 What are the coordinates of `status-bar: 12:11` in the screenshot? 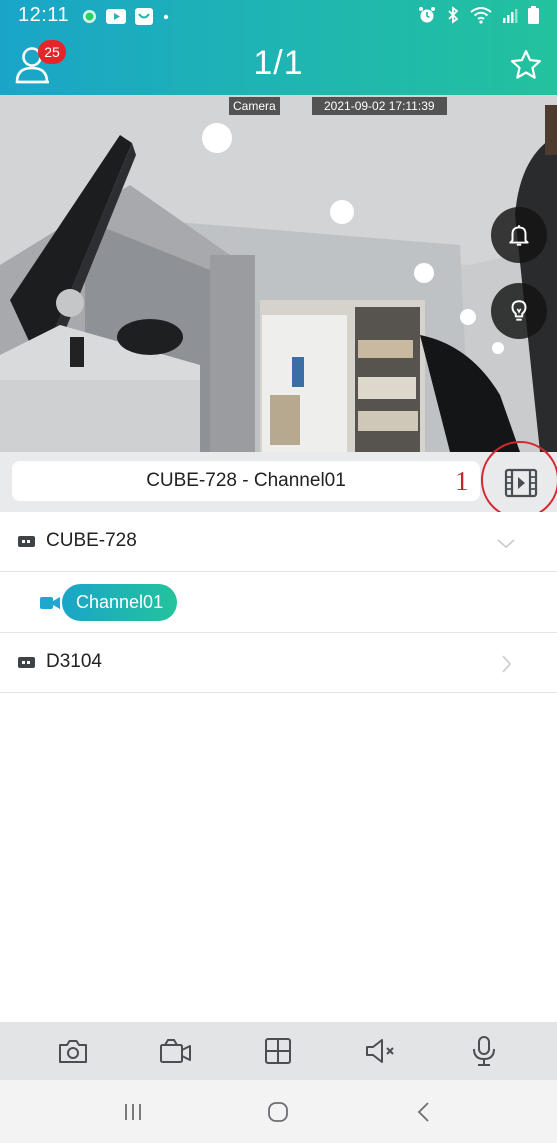 It's located at (278, 15).